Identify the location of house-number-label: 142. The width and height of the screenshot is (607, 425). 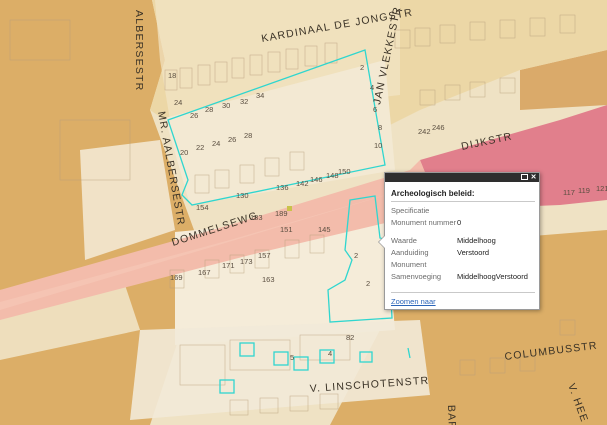
(302, 183).